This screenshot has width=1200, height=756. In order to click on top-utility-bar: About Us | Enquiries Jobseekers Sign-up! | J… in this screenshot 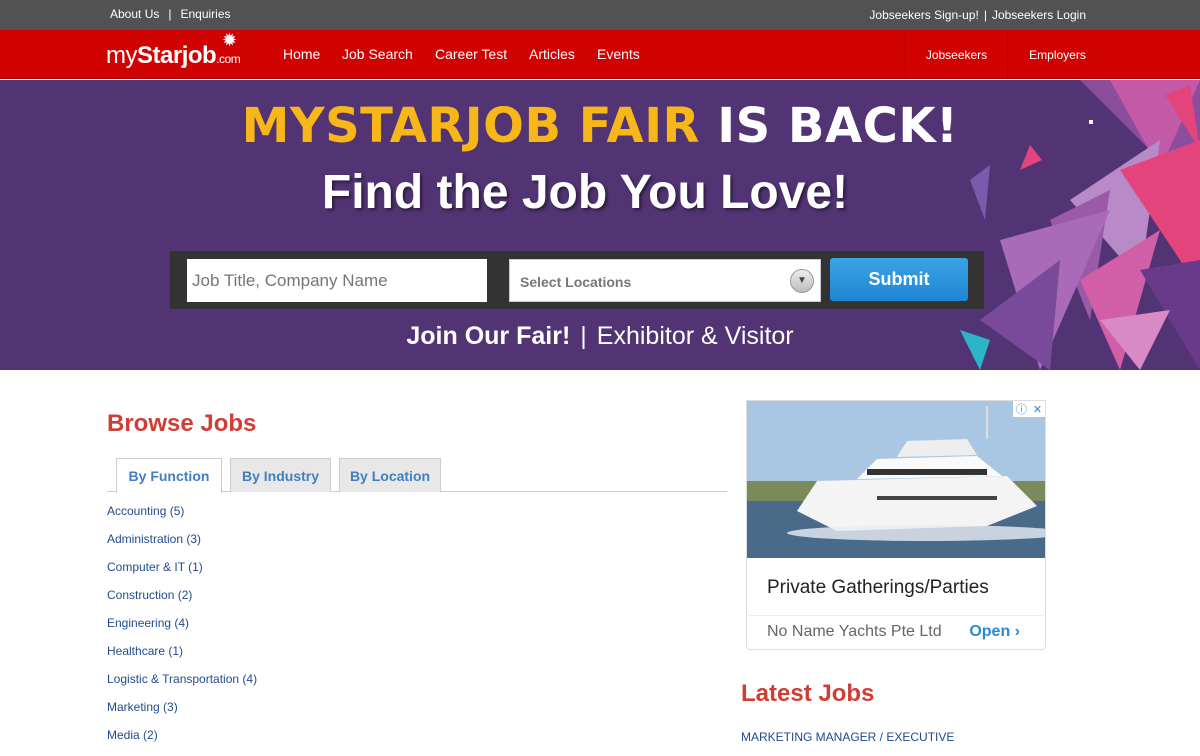, I will do `click(600, 15)`.